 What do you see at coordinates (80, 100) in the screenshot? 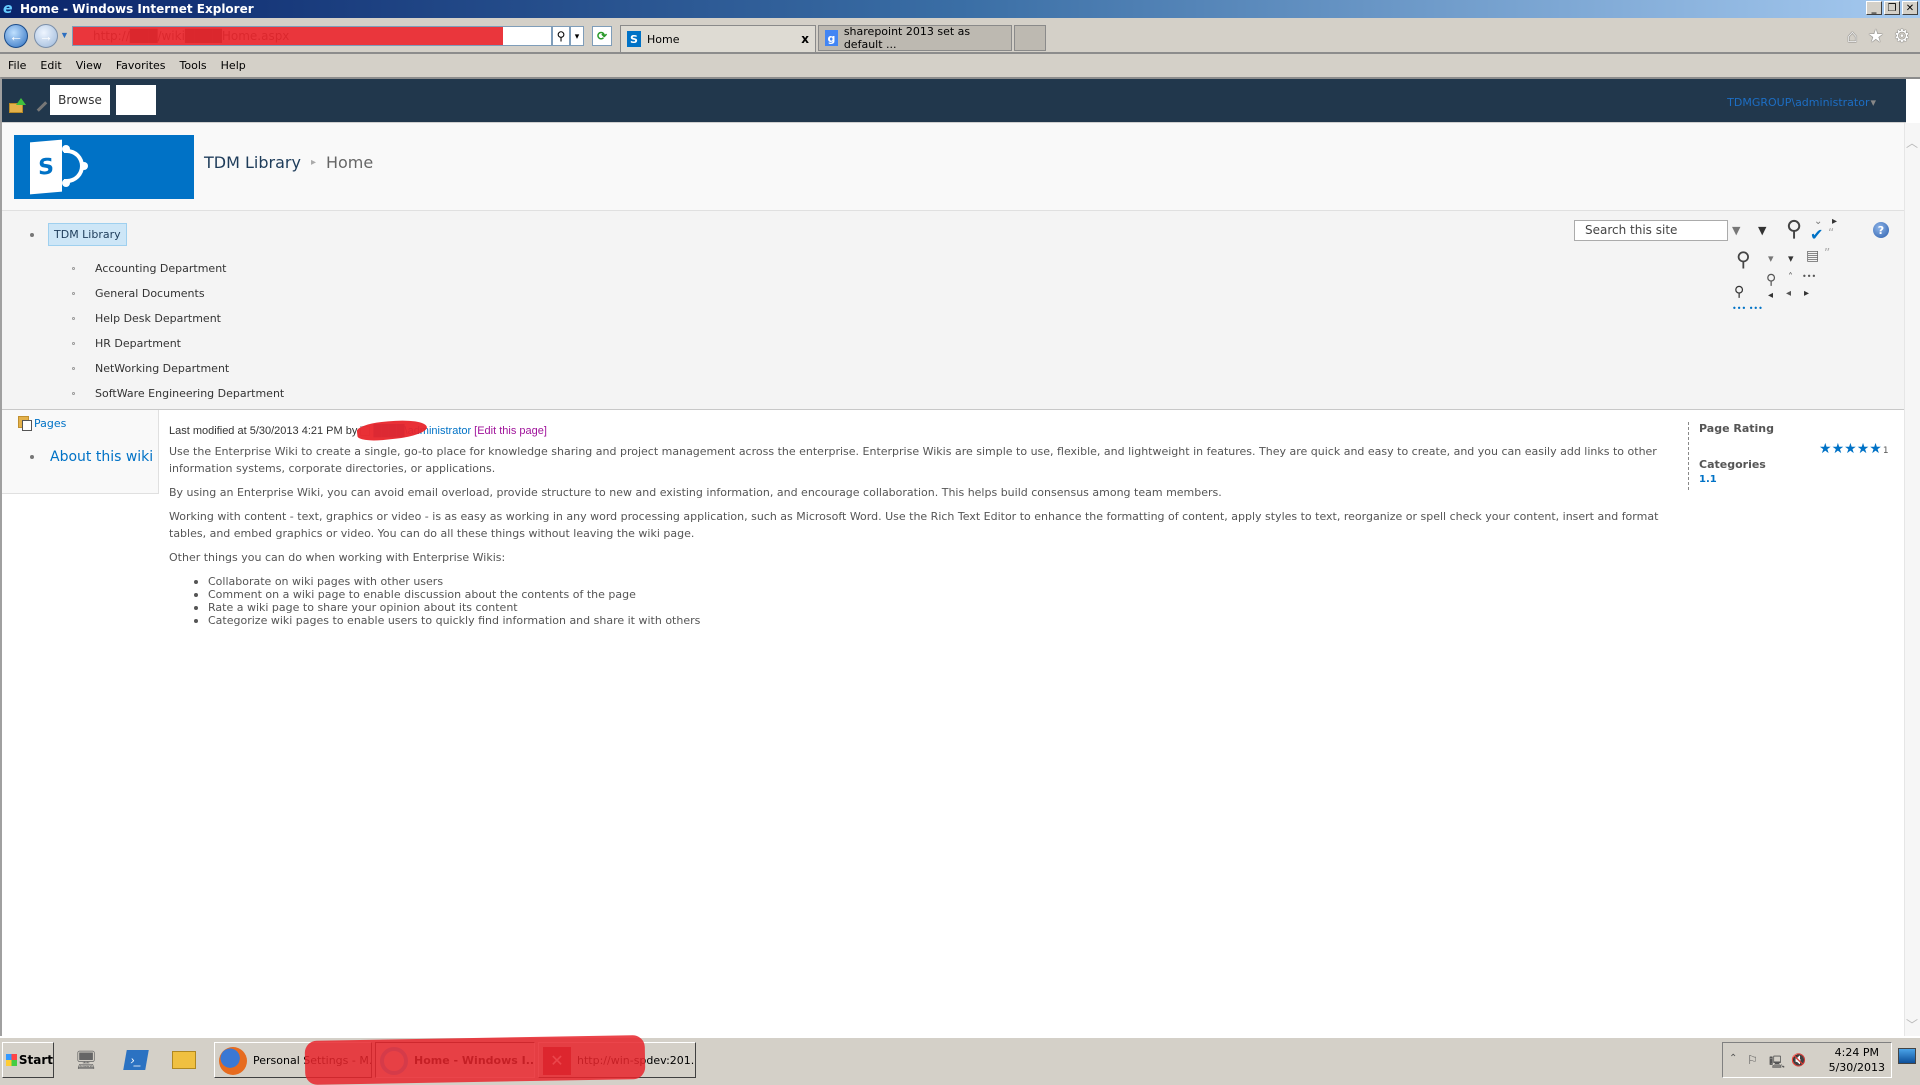
I see `ribbon-tab-browse: Browse` at bounding box center [80, 100].